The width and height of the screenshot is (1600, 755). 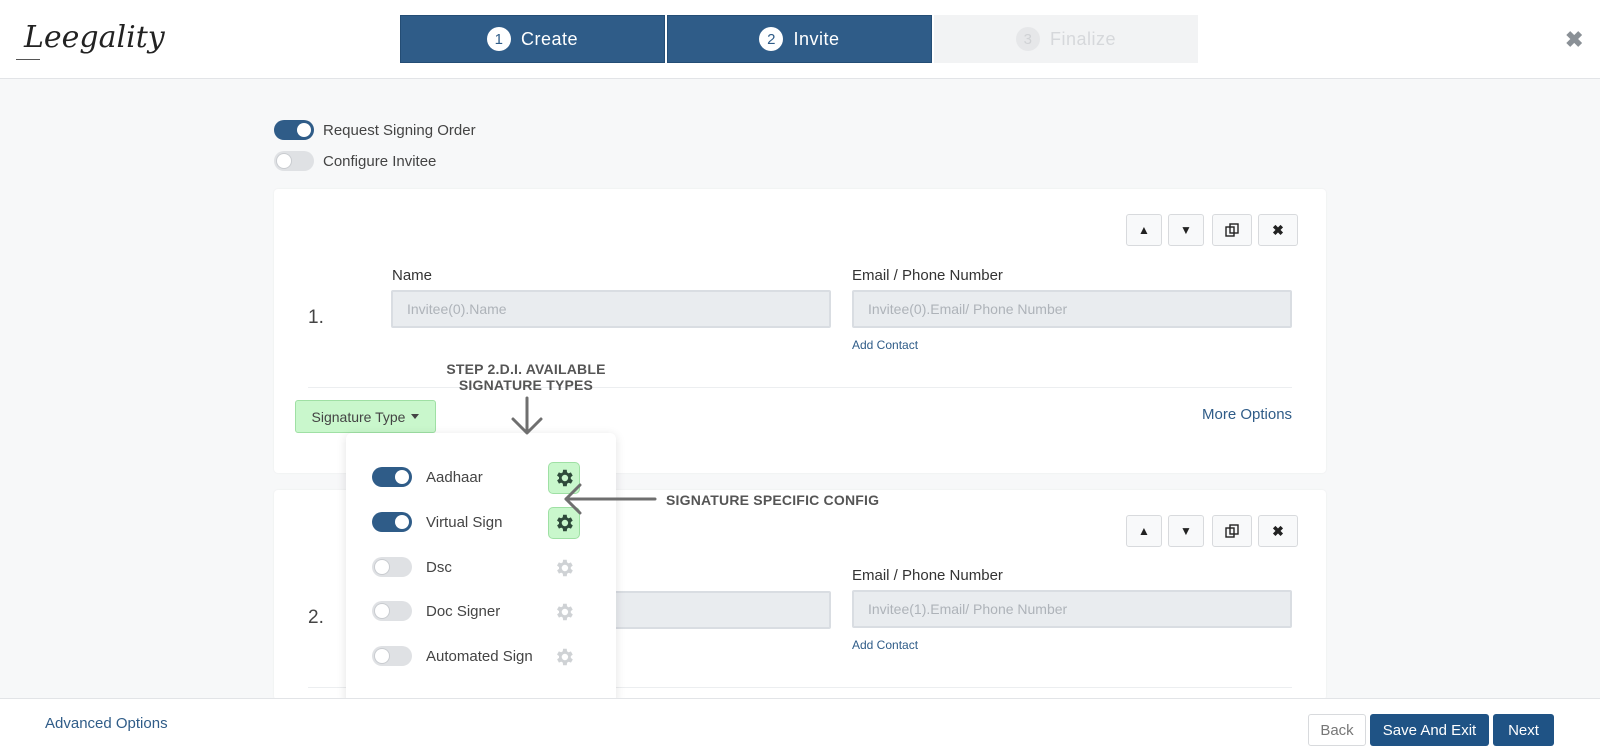 I want to click on signature-type-virtual-sign: Virtual Sign, so click(x=437, y=522).